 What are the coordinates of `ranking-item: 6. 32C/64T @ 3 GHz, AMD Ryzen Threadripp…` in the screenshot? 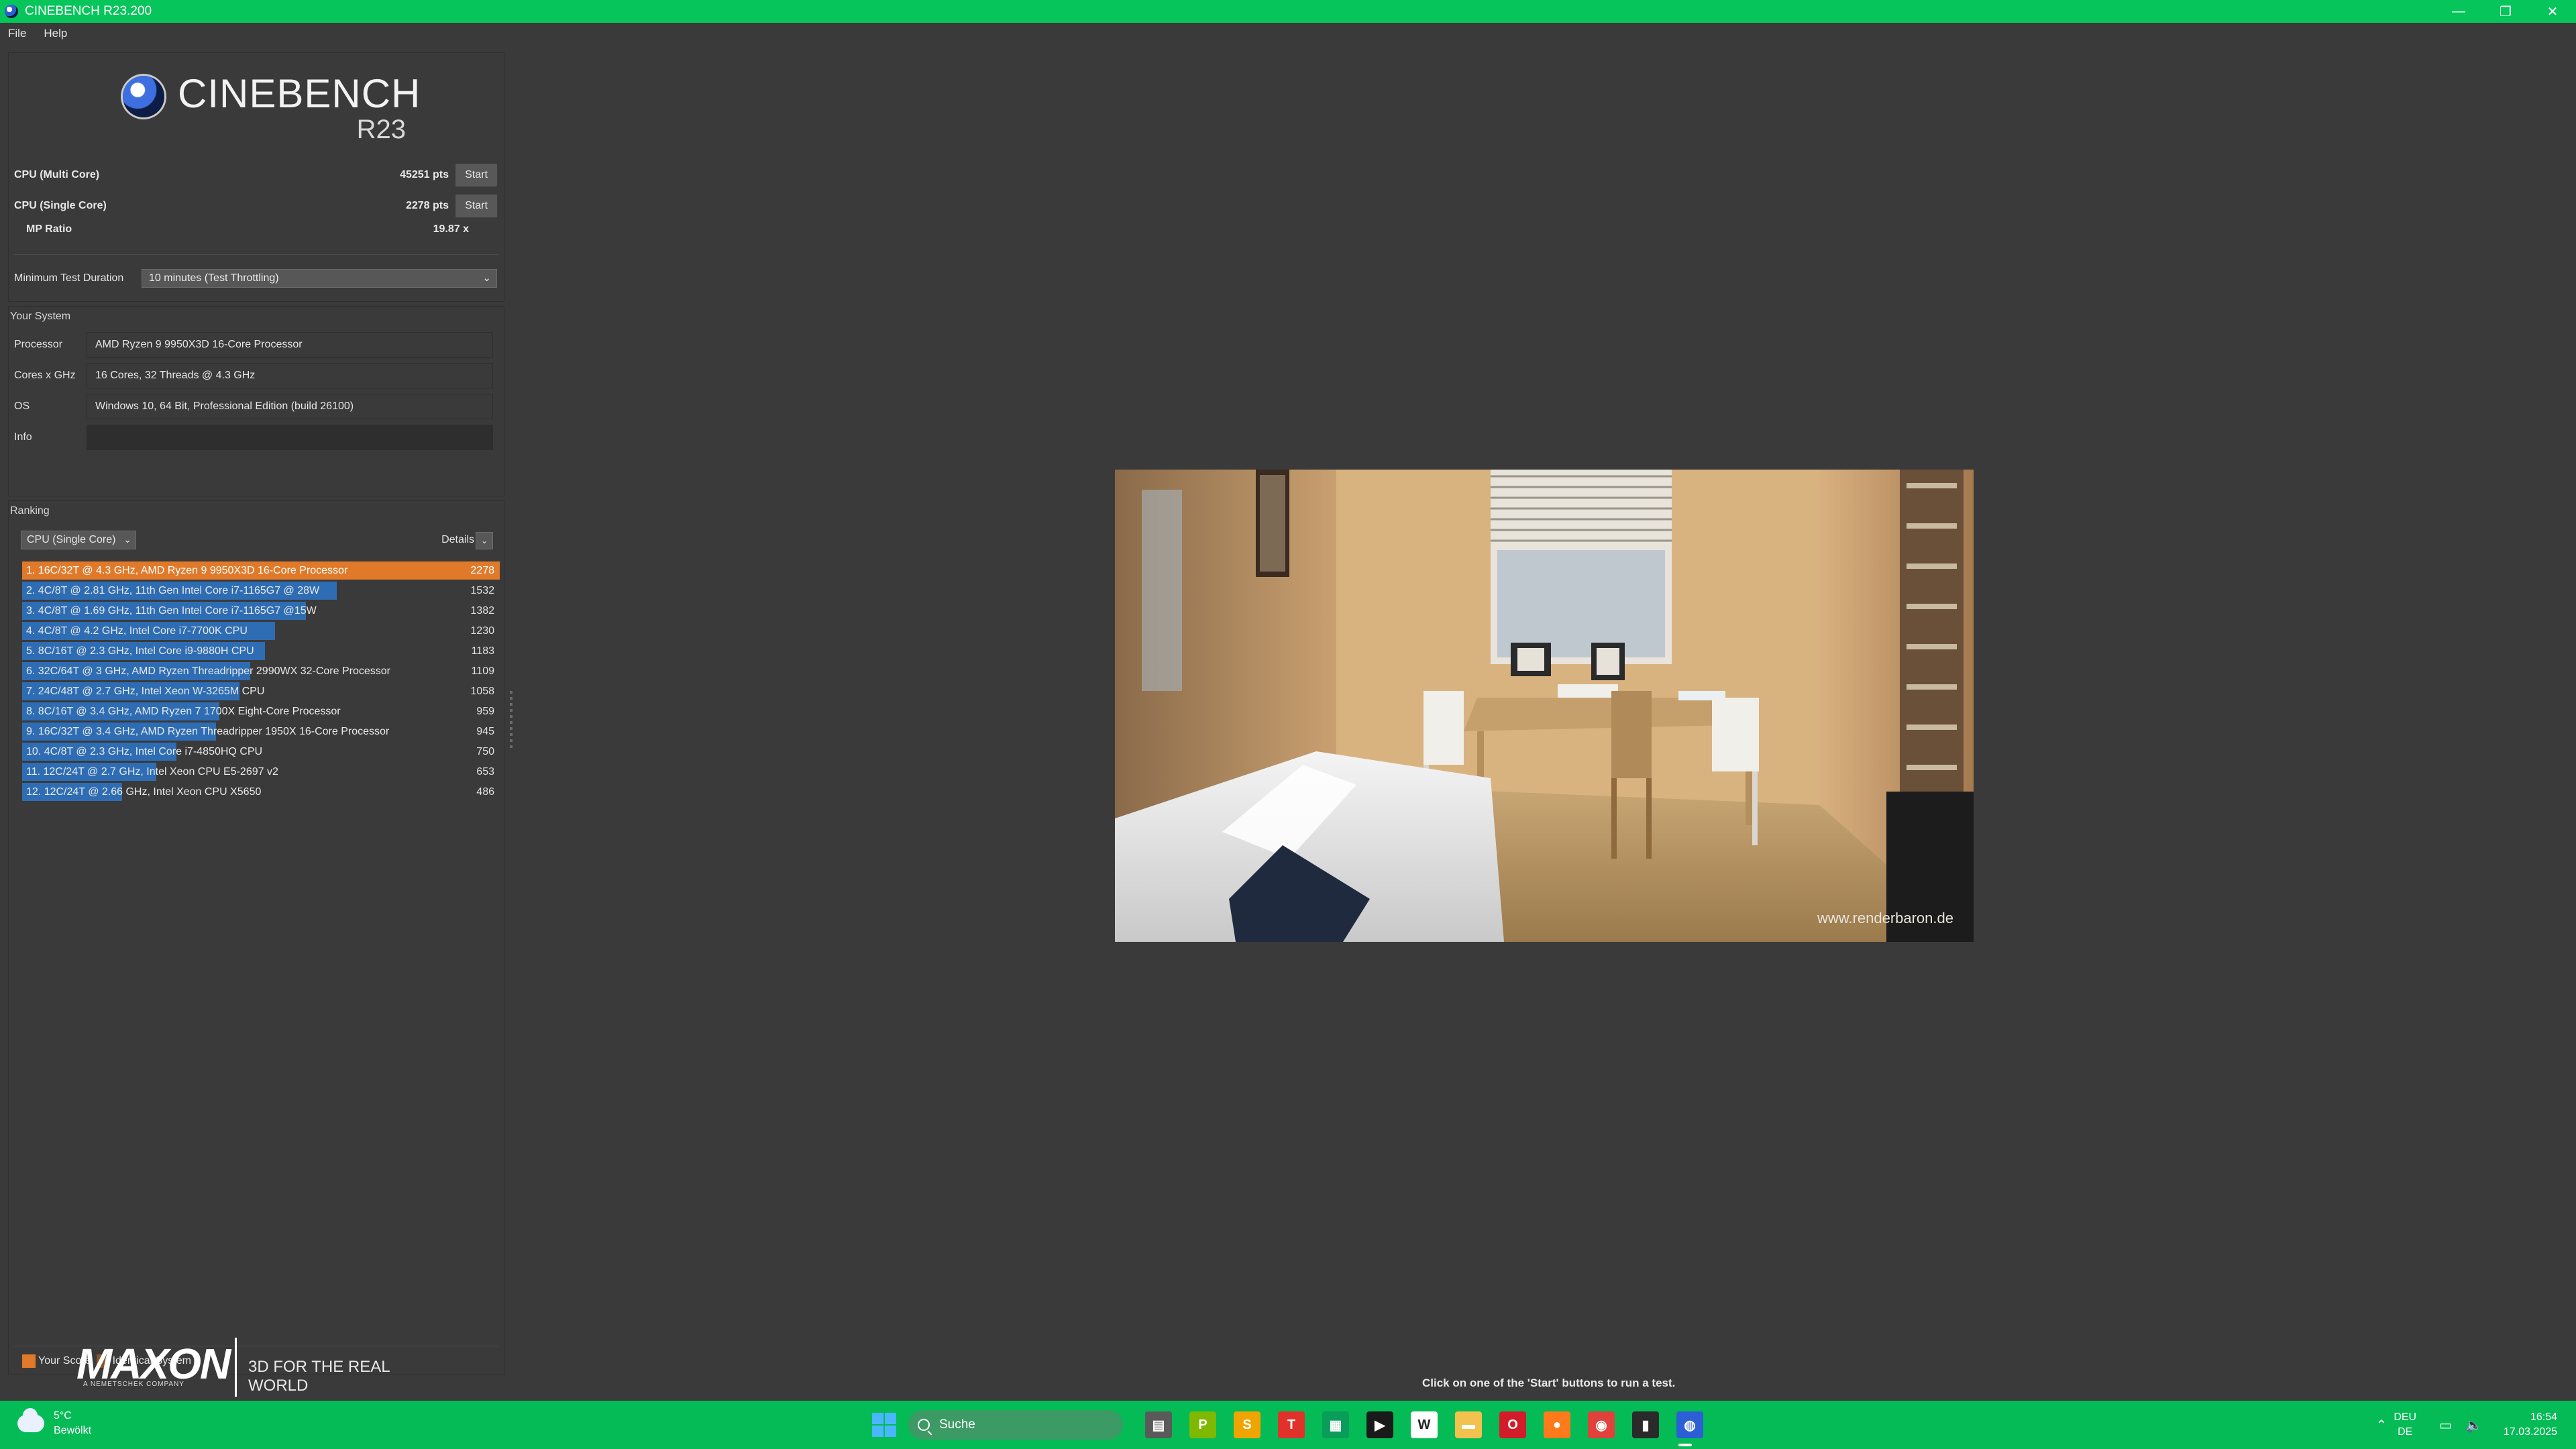 It's located at (261, 671).